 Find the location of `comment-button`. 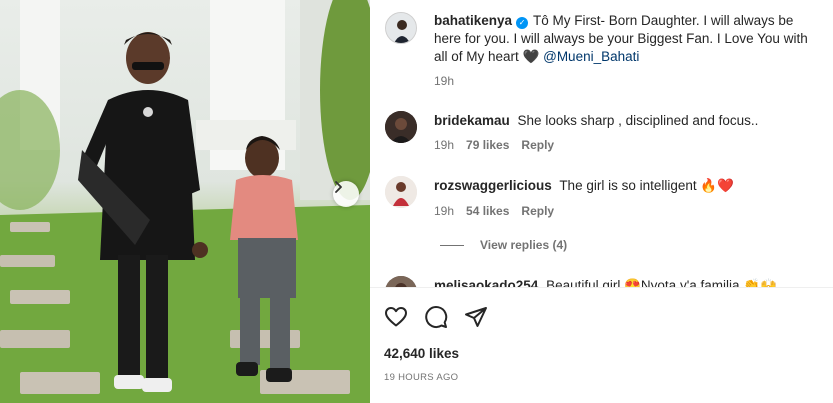

comment-button is located at coordinates (436, 317).